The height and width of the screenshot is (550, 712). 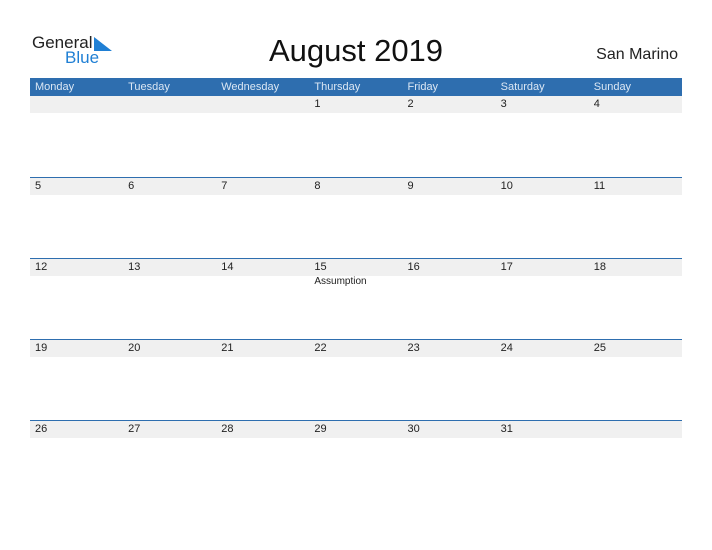 What do you see at coordinates (317, 186) in the screenshot?
I see `day-number: 8` at bounding box center [317, 186].